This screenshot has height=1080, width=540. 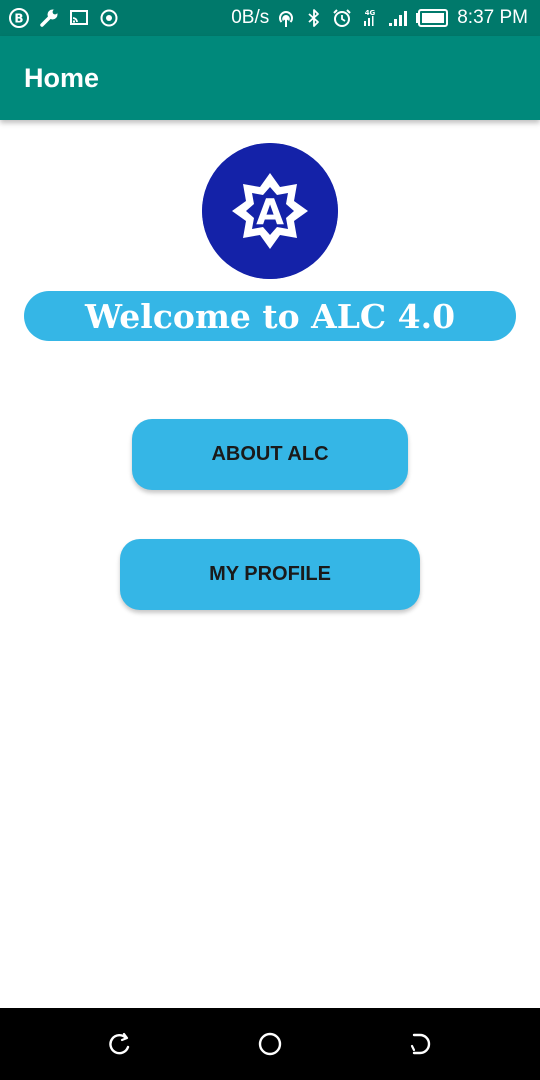 I want to click on back-icon, so click(x=420, y=1044).